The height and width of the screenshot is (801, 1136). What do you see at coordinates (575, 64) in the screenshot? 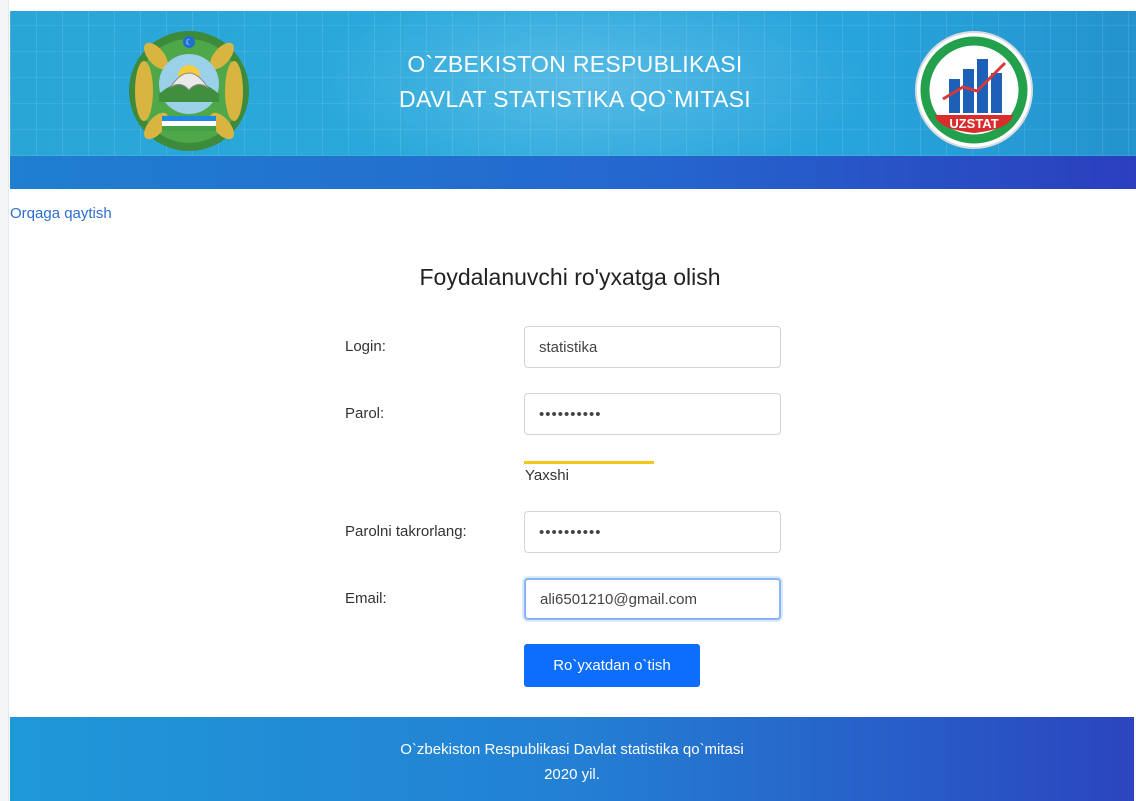
I see `header-title-line1: O`ZBEKISTON RESPUBLIKASI` at bounding box center [575, 64].